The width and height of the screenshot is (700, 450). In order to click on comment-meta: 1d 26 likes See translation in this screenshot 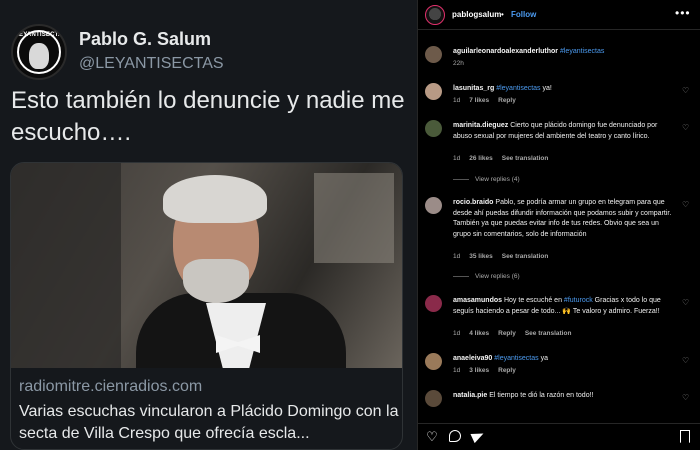, I will do `click(505, 158)`.